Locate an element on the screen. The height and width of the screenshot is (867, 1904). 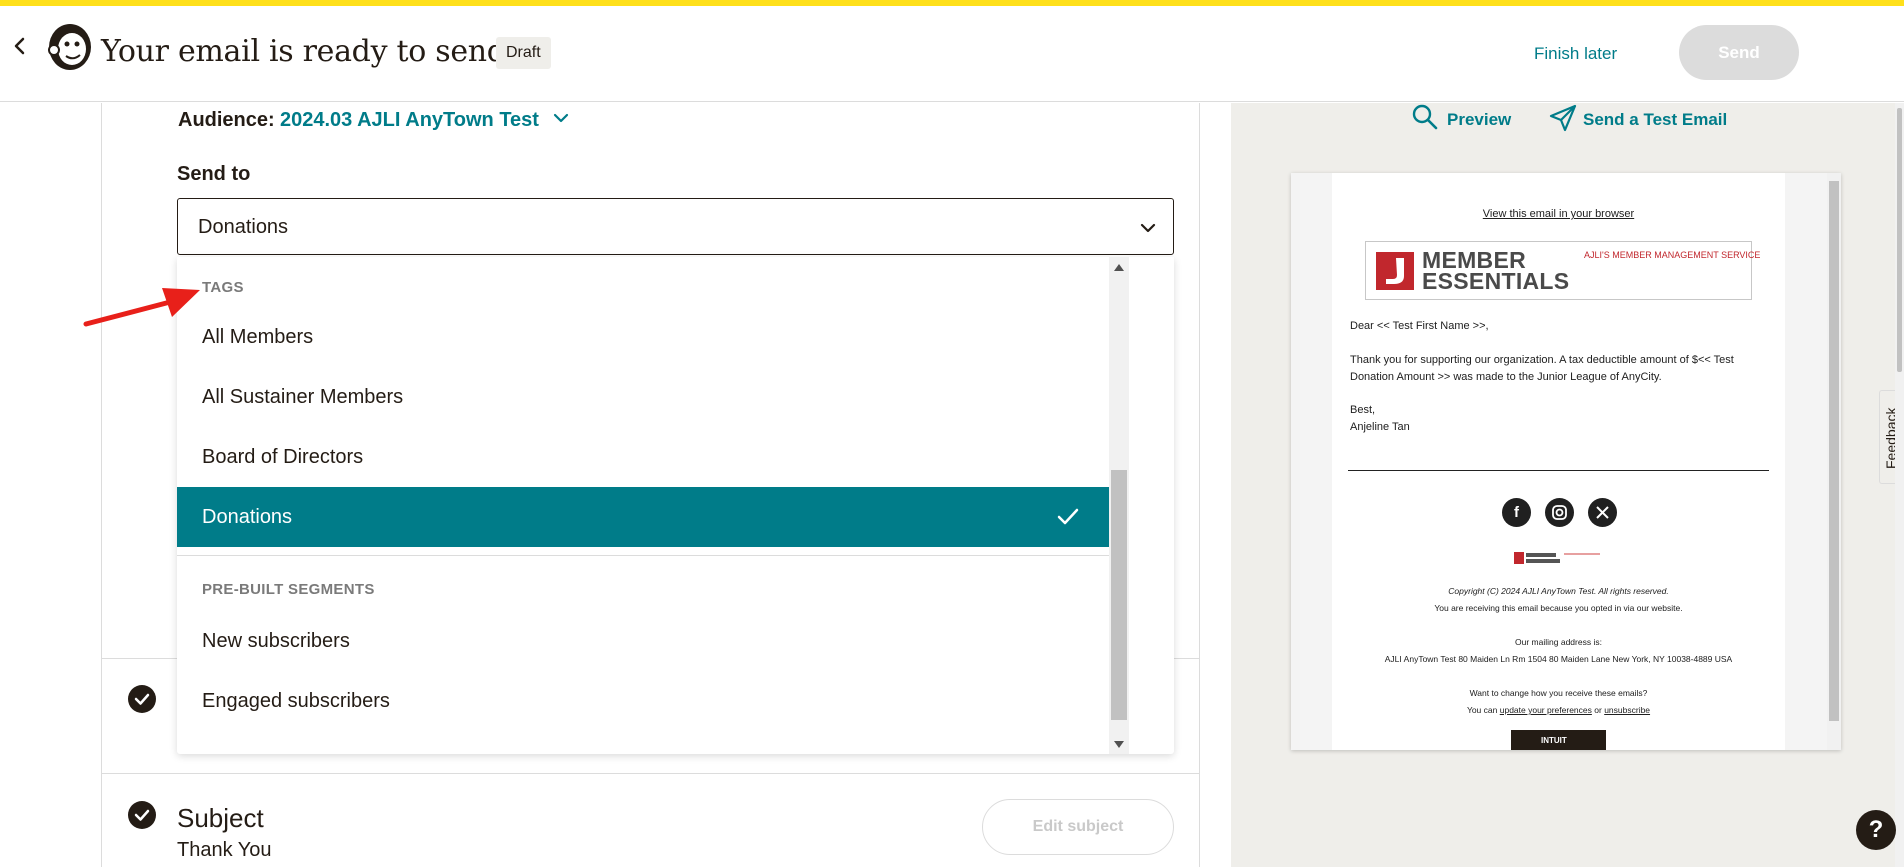
dropdown-option-selected: Donations is located at coordinates (643, 517).